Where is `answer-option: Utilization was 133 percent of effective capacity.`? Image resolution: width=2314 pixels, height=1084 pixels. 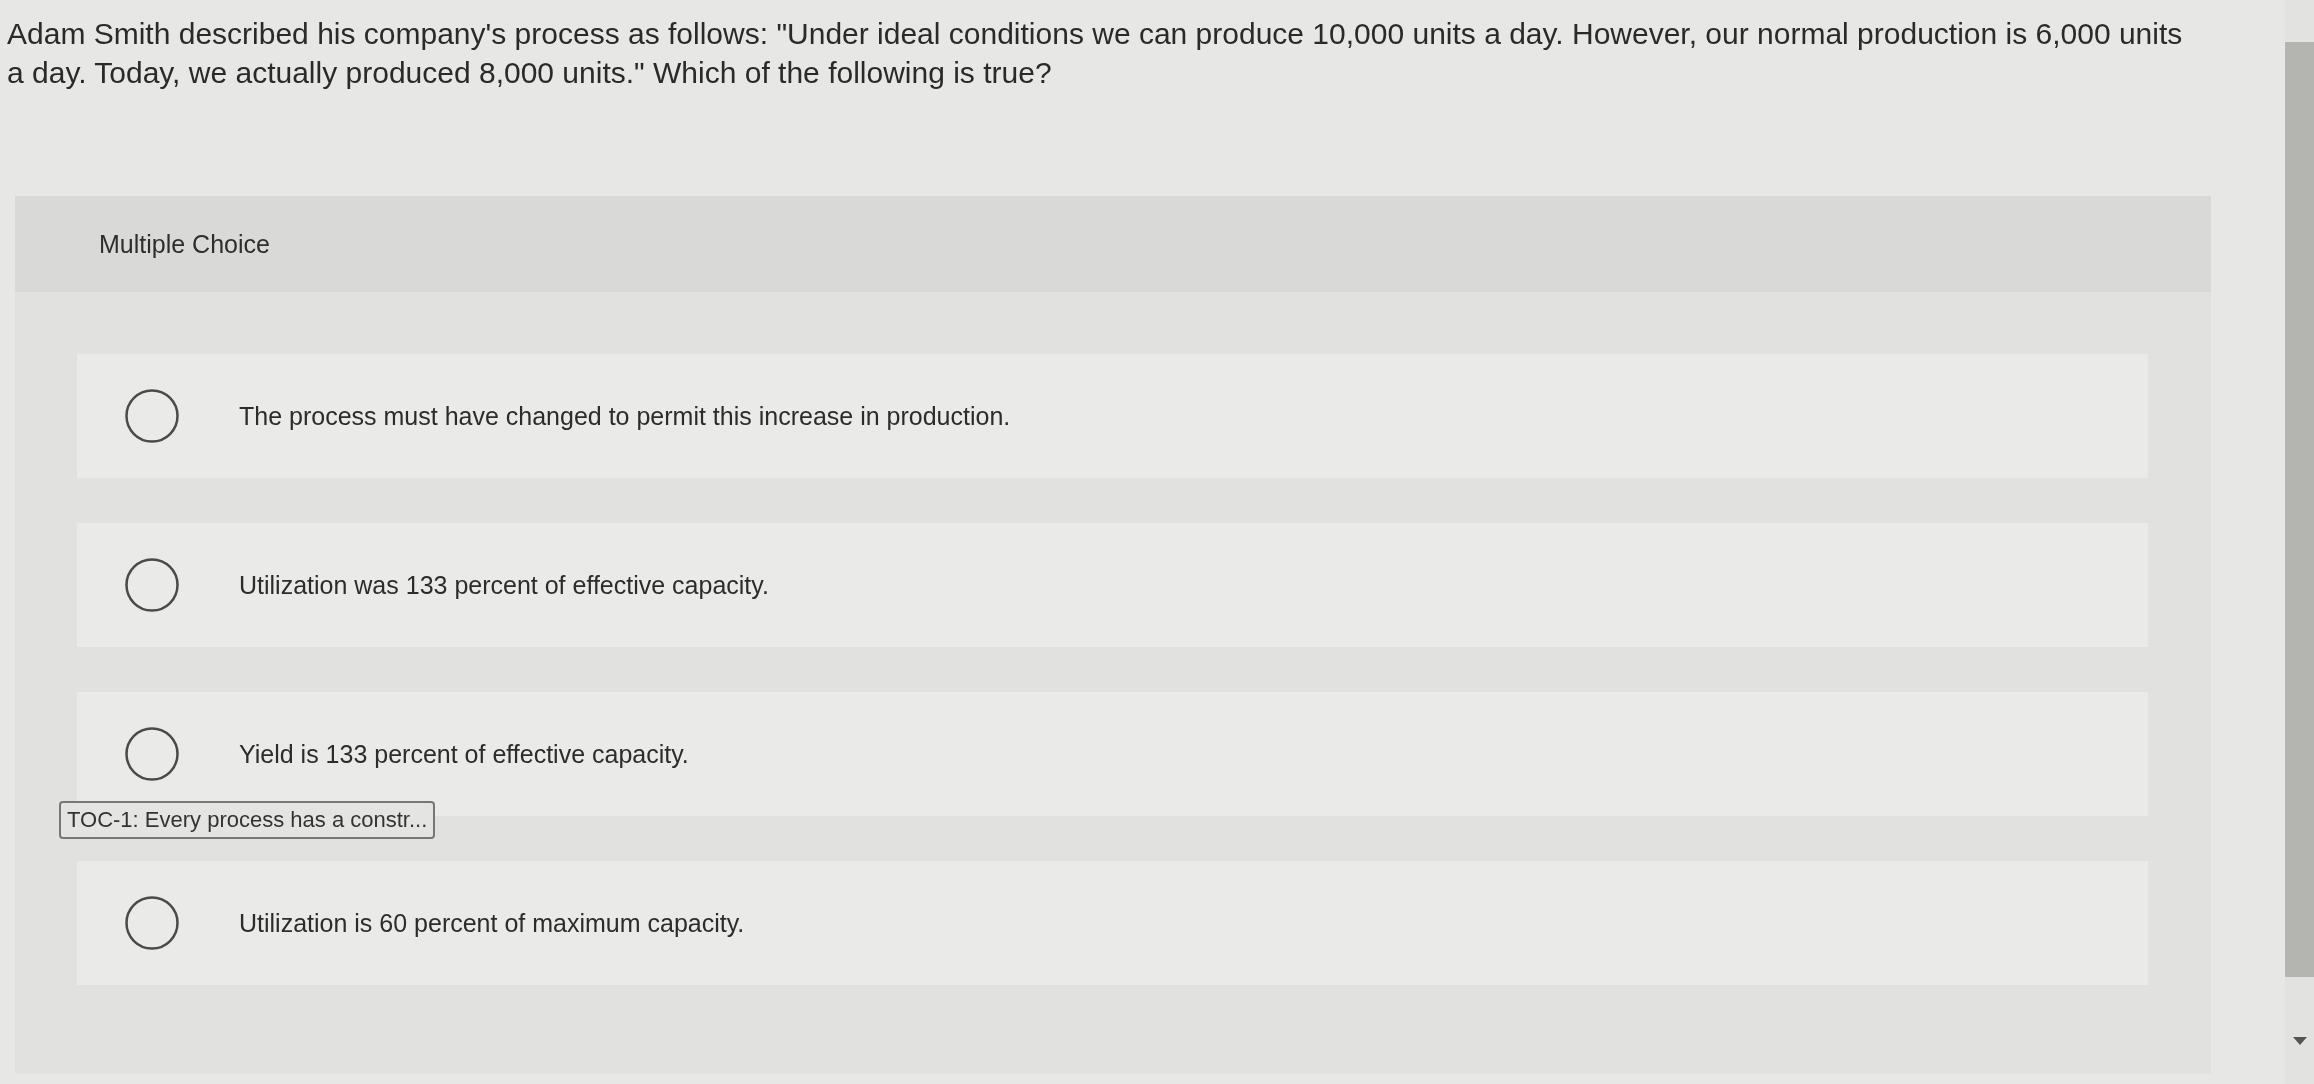
answer-option: Utilization was 133 percent of effective capacity. is located at coordinates (1112, 585).